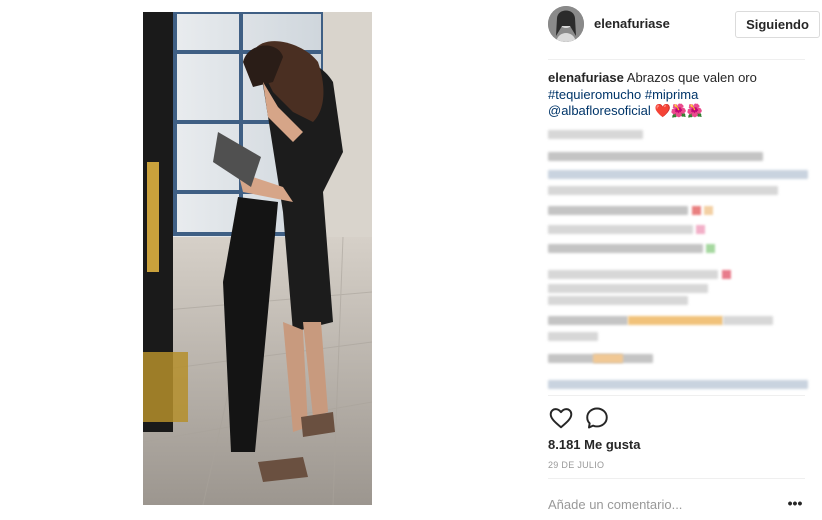 This screenshot has width=822, height=520. I want to click on caption-emojis: ❤️🌺🌺, so click(678, 110).